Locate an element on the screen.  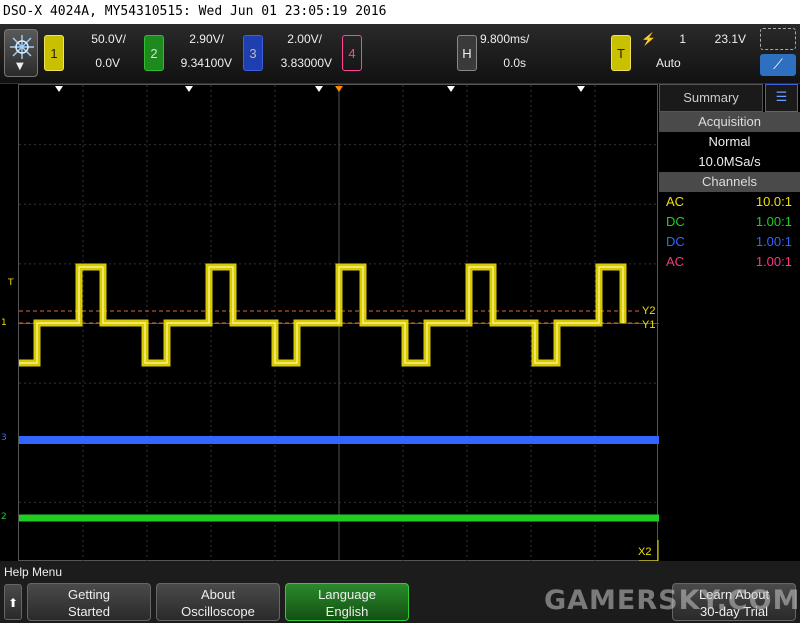
keysight-logo-button: ▼ is located at coordinates (21, 53).